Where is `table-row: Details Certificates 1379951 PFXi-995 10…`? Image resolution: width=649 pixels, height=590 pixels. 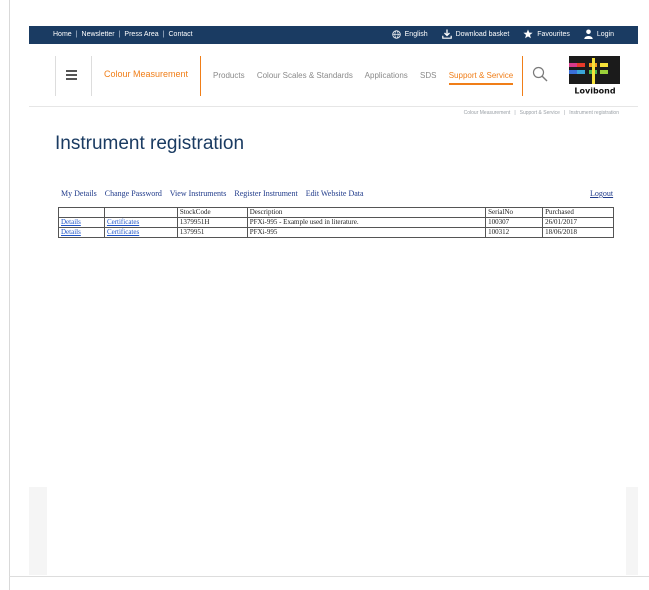 table-row: Details Certificates 1379951 PFXi-995 10… is located at coordinates (336, 232).